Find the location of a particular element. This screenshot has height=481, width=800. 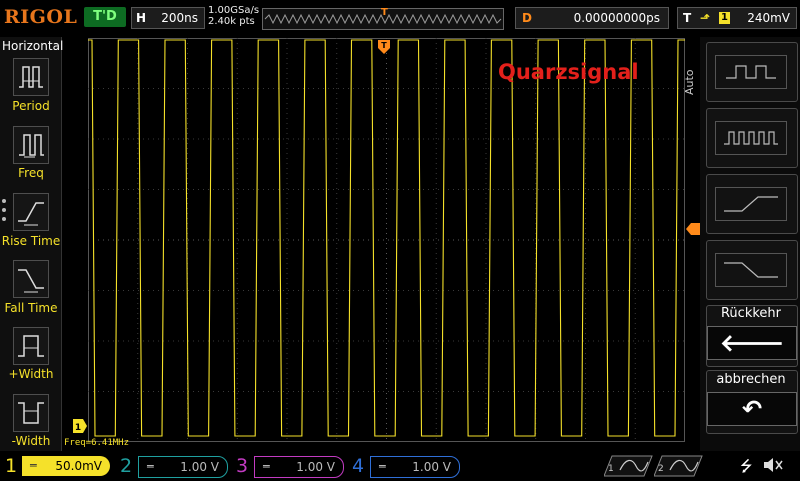

pulse-train-icon is located at coordinates (751, 138).